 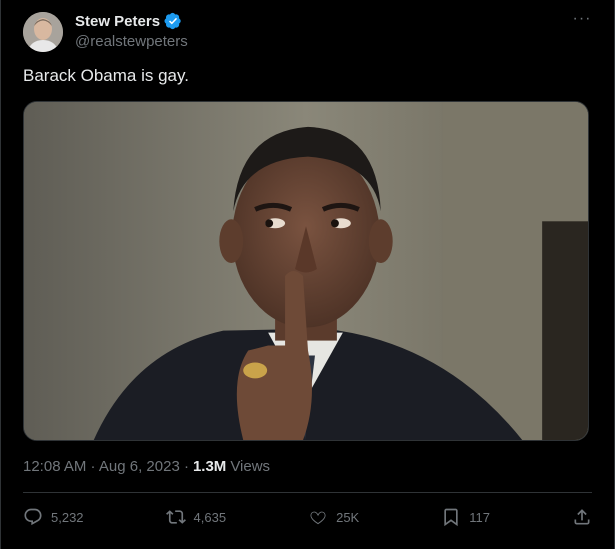 I want to click on bookmark-count: 117, so click(x=479, y=517).